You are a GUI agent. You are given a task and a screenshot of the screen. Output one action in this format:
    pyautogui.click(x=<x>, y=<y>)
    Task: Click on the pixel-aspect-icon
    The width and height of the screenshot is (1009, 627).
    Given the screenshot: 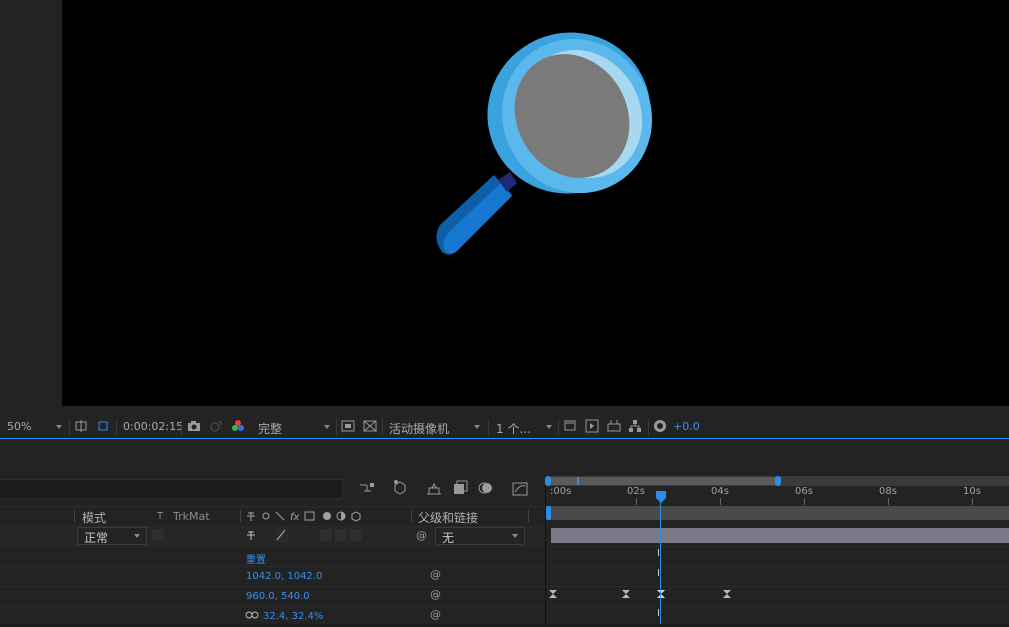 What is the action you would take?
    pyautogui.click(x=570, y=426)
    